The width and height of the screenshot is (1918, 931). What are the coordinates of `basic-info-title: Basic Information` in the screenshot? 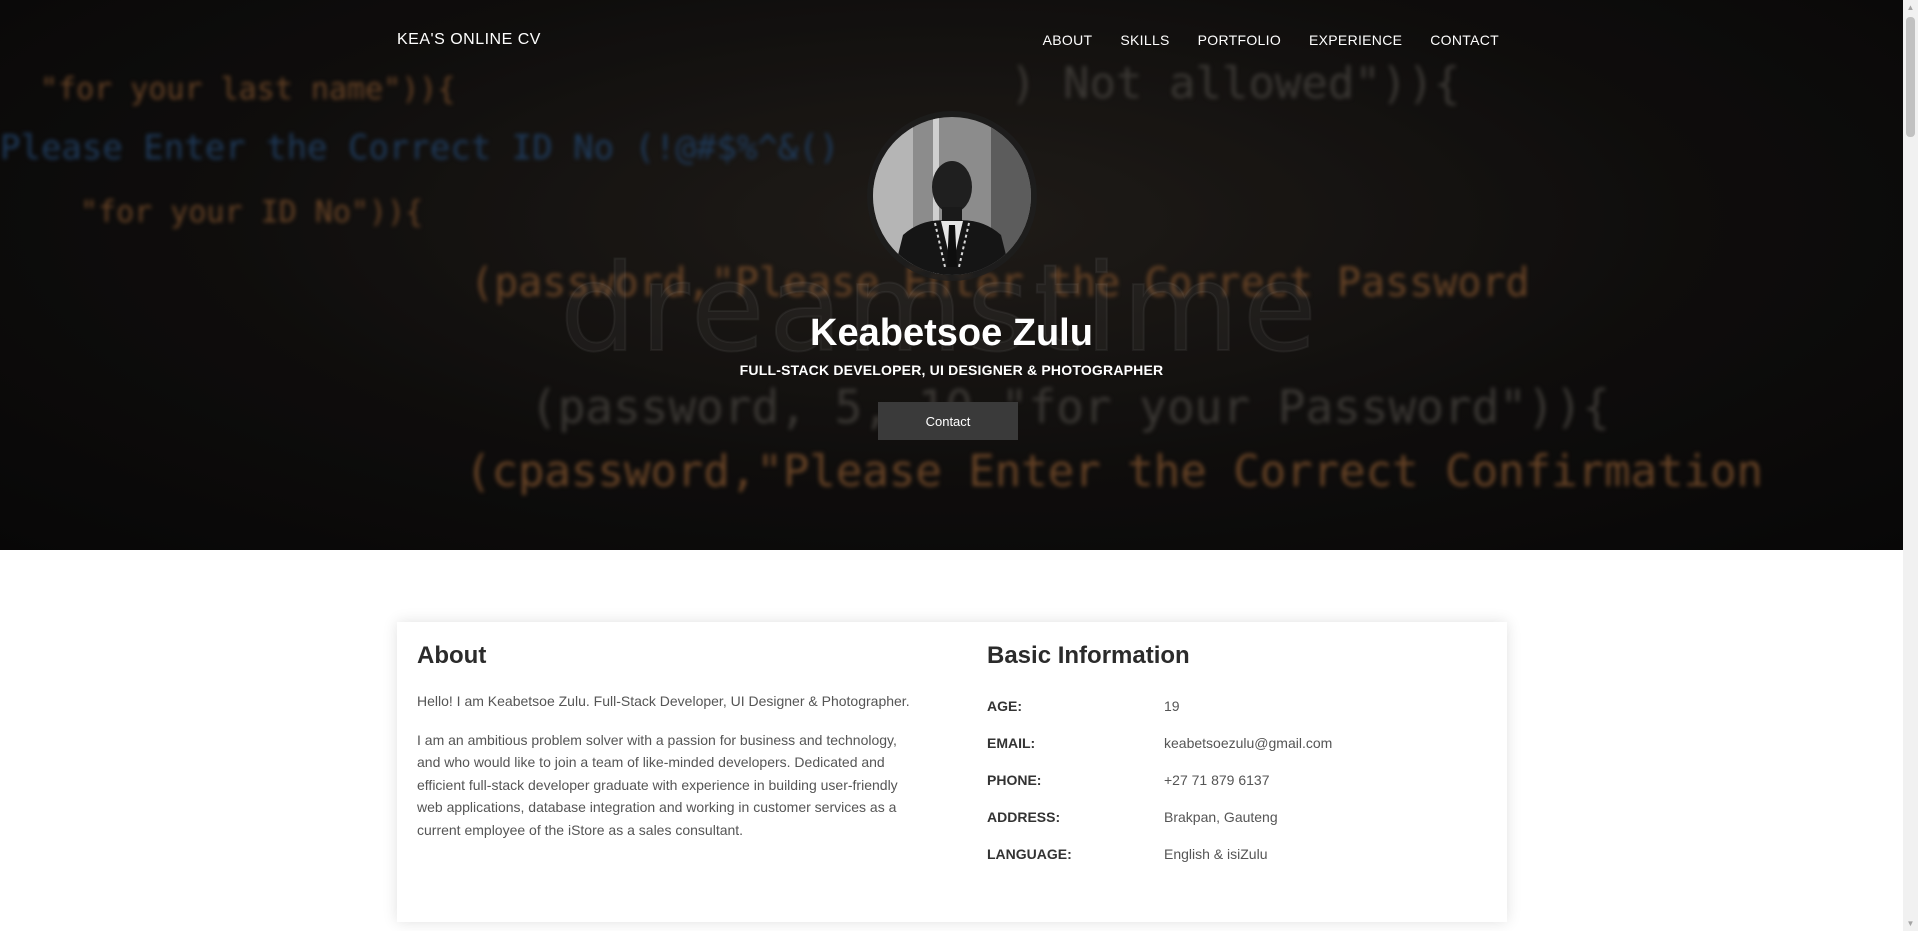 It's located at (1088, 655).